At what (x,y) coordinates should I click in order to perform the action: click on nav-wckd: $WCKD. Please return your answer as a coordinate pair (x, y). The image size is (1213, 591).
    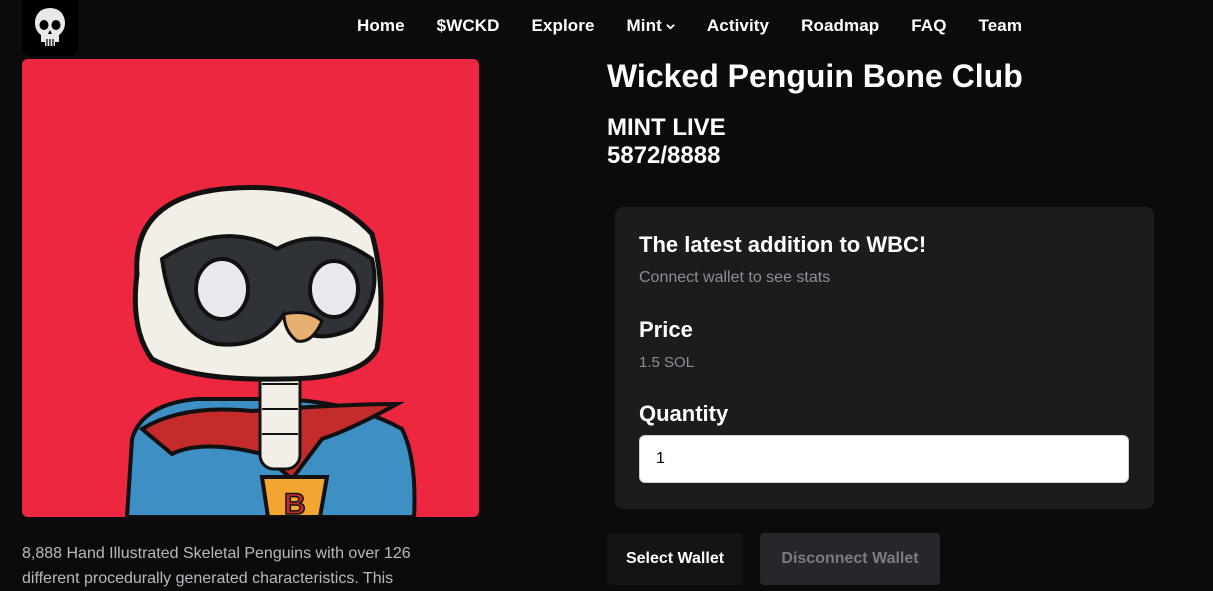
    Looking at the image, I should click on (468, 26).